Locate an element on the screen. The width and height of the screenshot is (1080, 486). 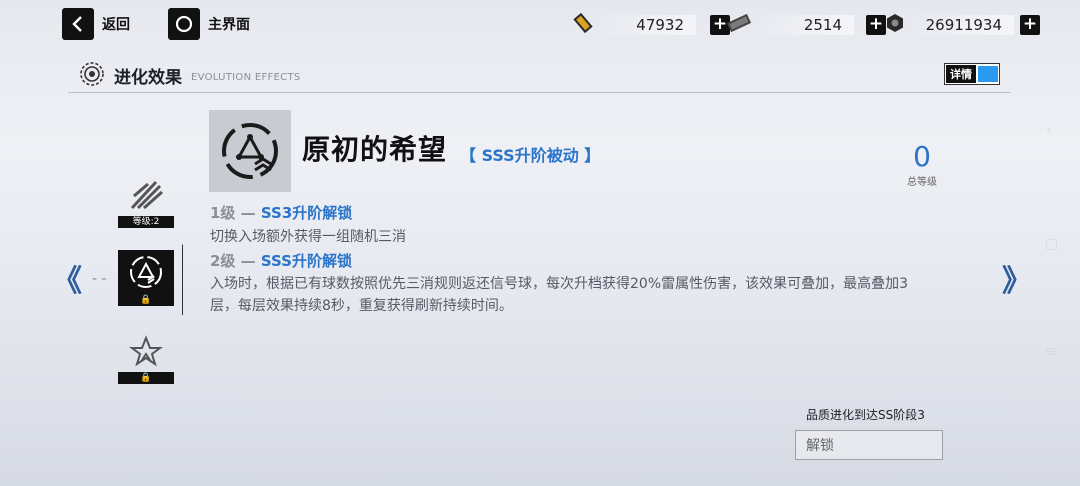
level-2-name: SSS升阶解锁 is located at coordinates (306, 261).